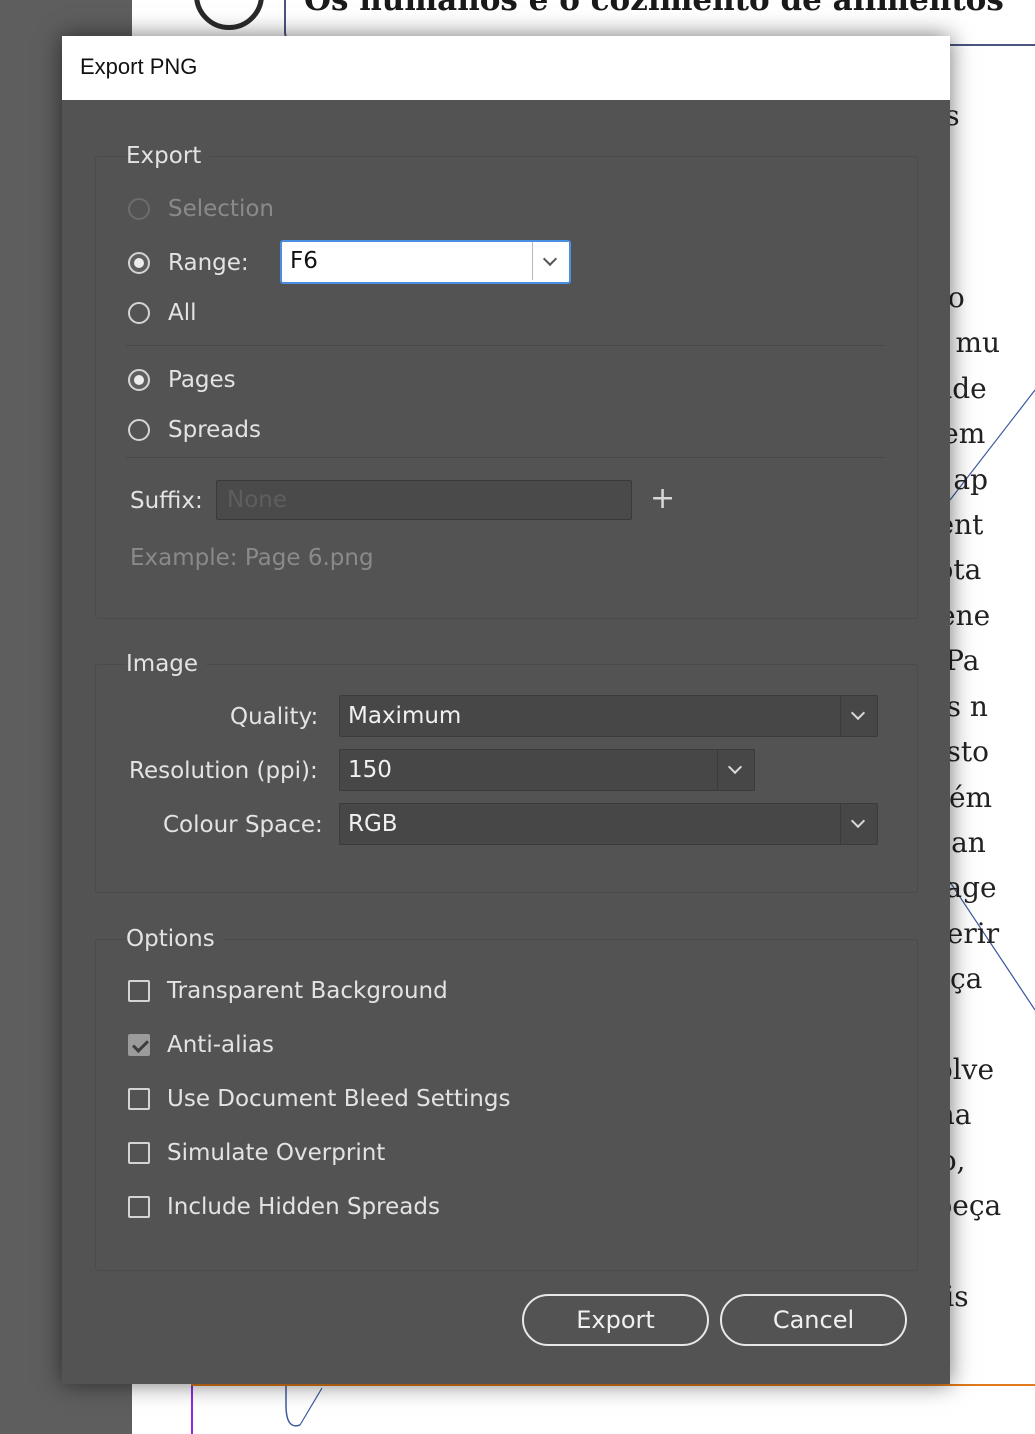 This screenshot has height=1434, width=1035. Describe the element at coordinates (174, 939) in the screenshot. I see `options-group-legend: Options` at that location.